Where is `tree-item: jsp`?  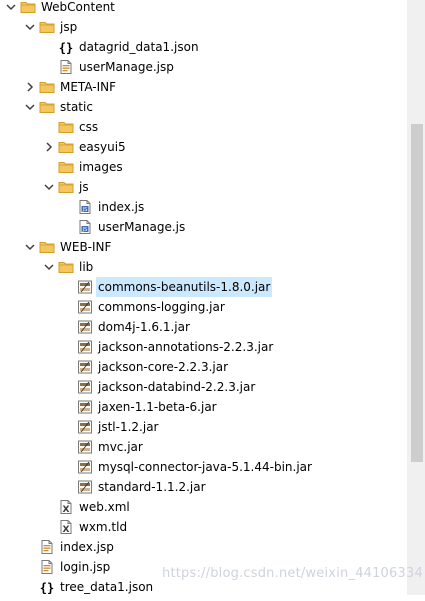
tree-item: jsp is located at coordinates (200, 27).